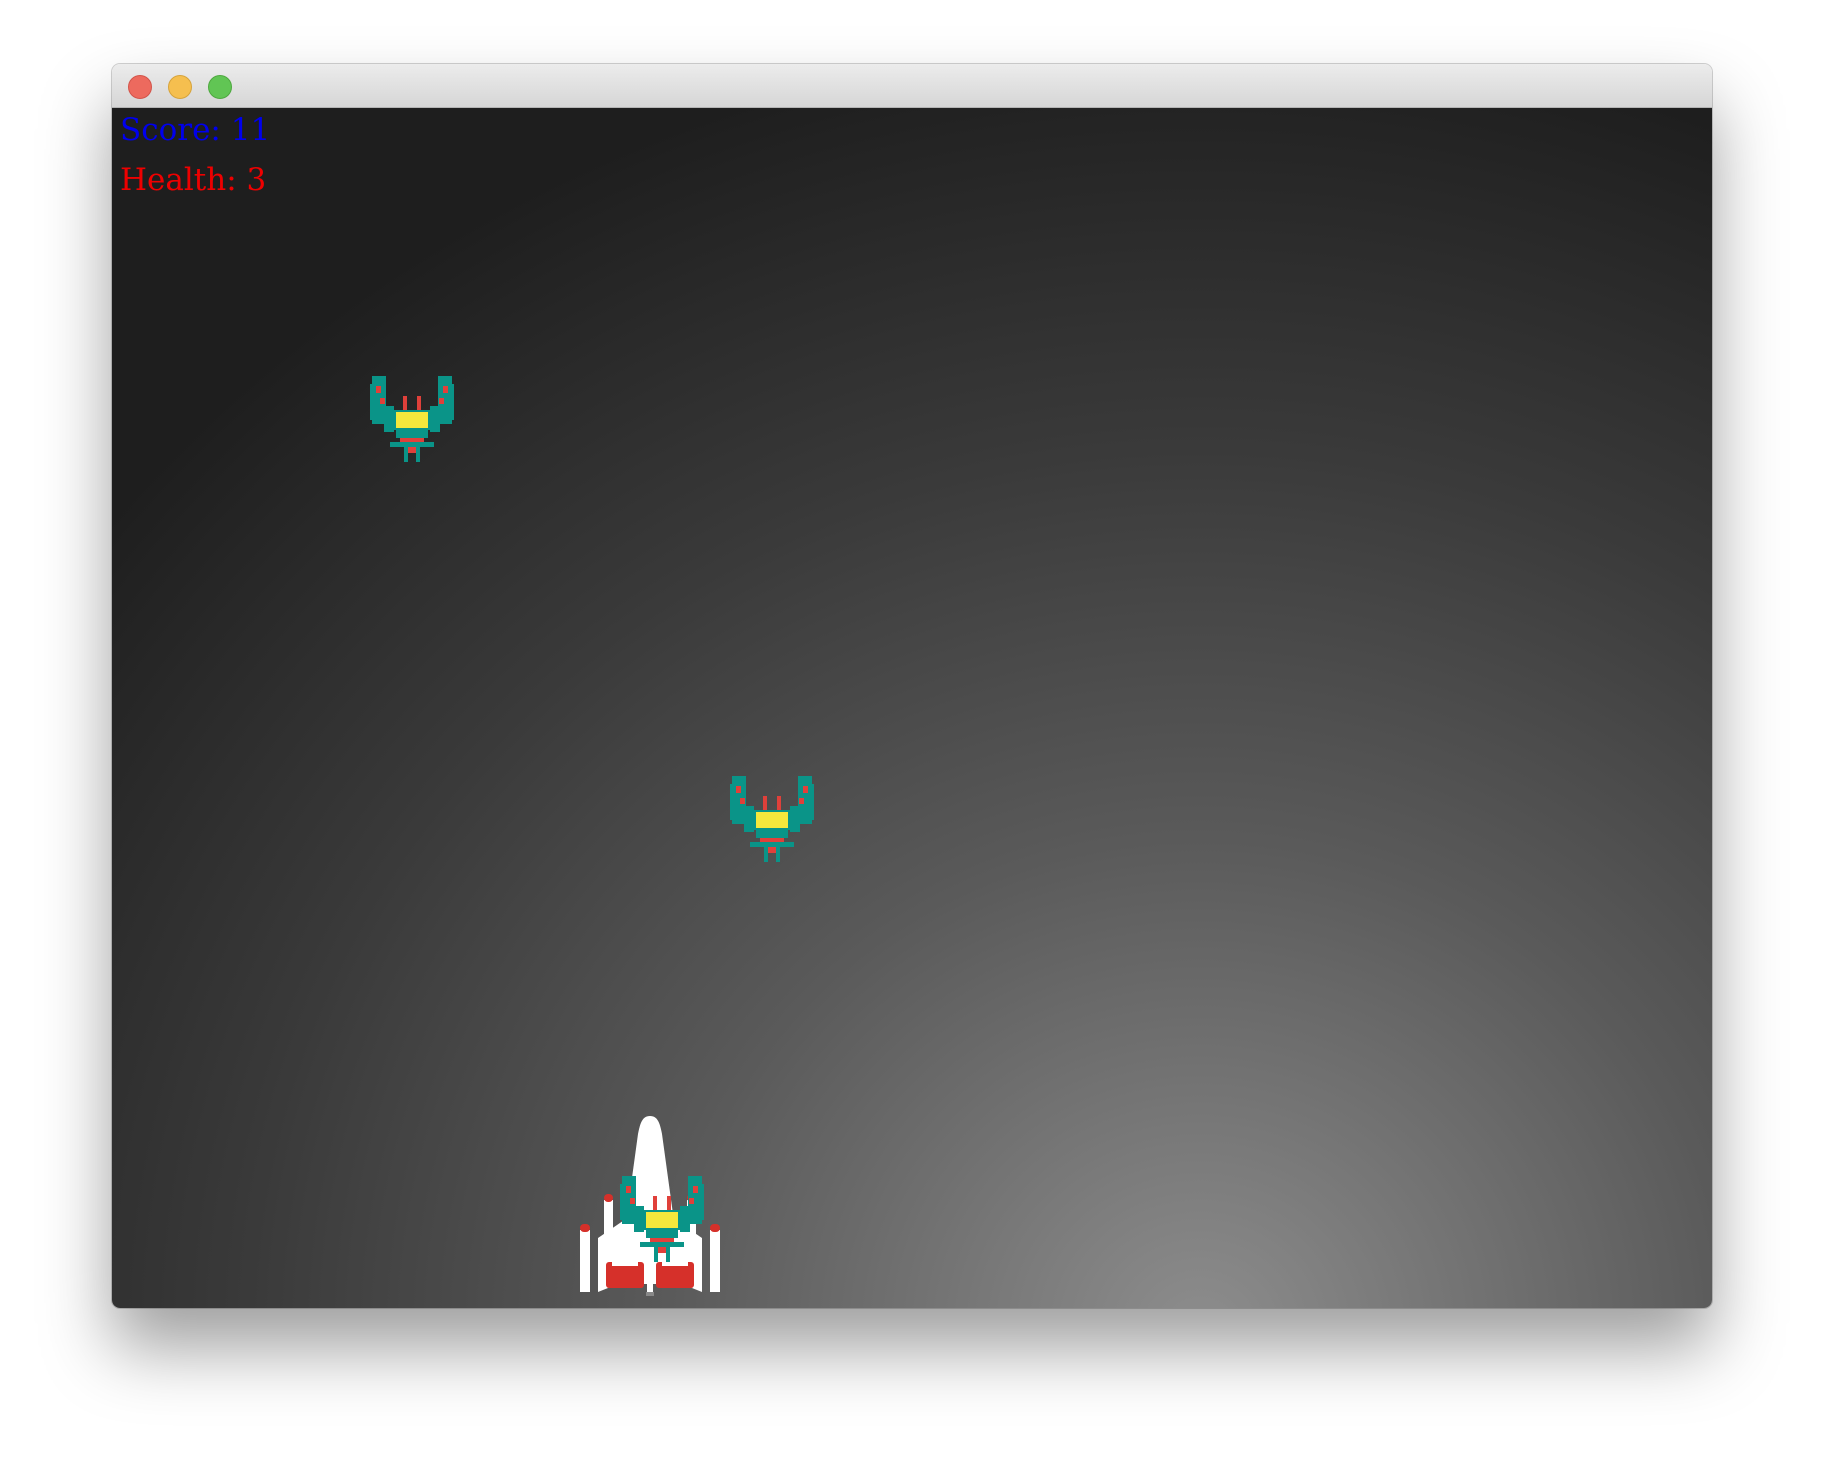  Describe the element at coordinates (195, 130) in the screenshot. I see `score-display: Score: 11` at that location.